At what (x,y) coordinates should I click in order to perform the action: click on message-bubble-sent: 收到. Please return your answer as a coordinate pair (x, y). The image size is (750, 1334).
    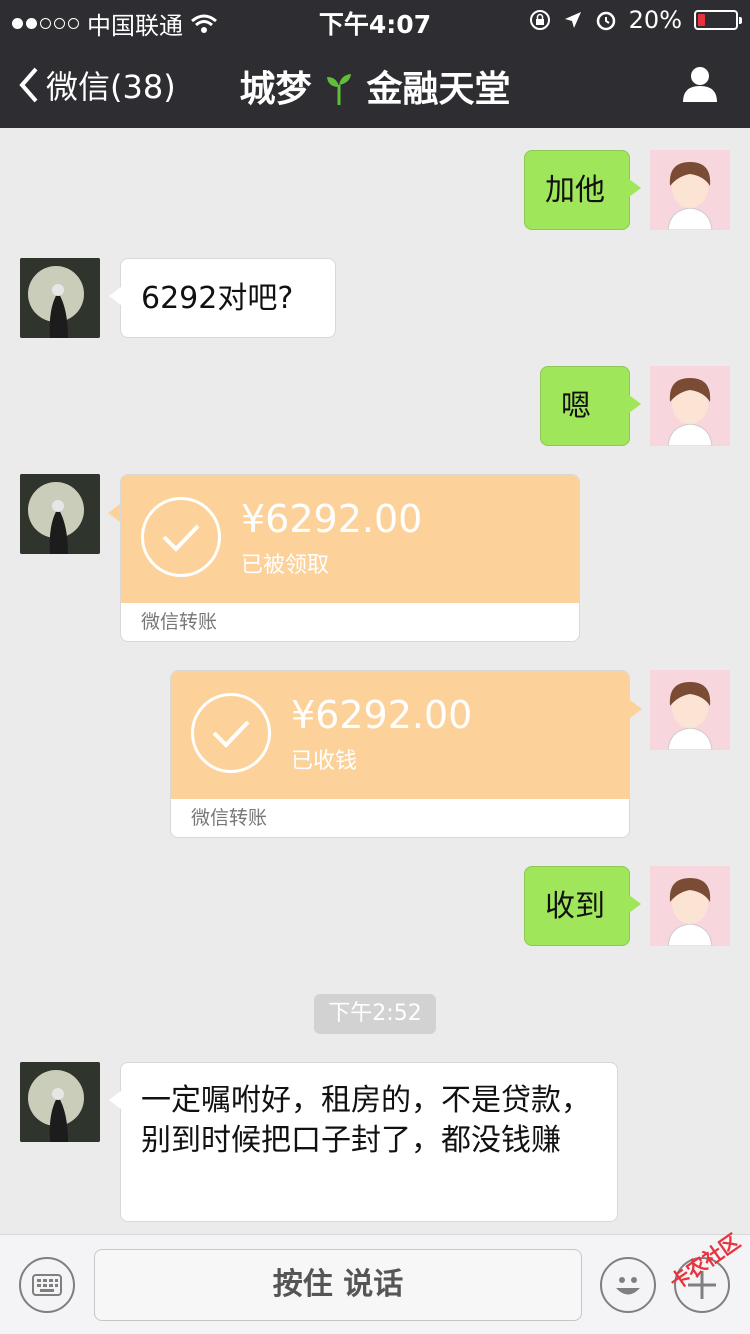
    Looking at the image, I should click on (582, 906).